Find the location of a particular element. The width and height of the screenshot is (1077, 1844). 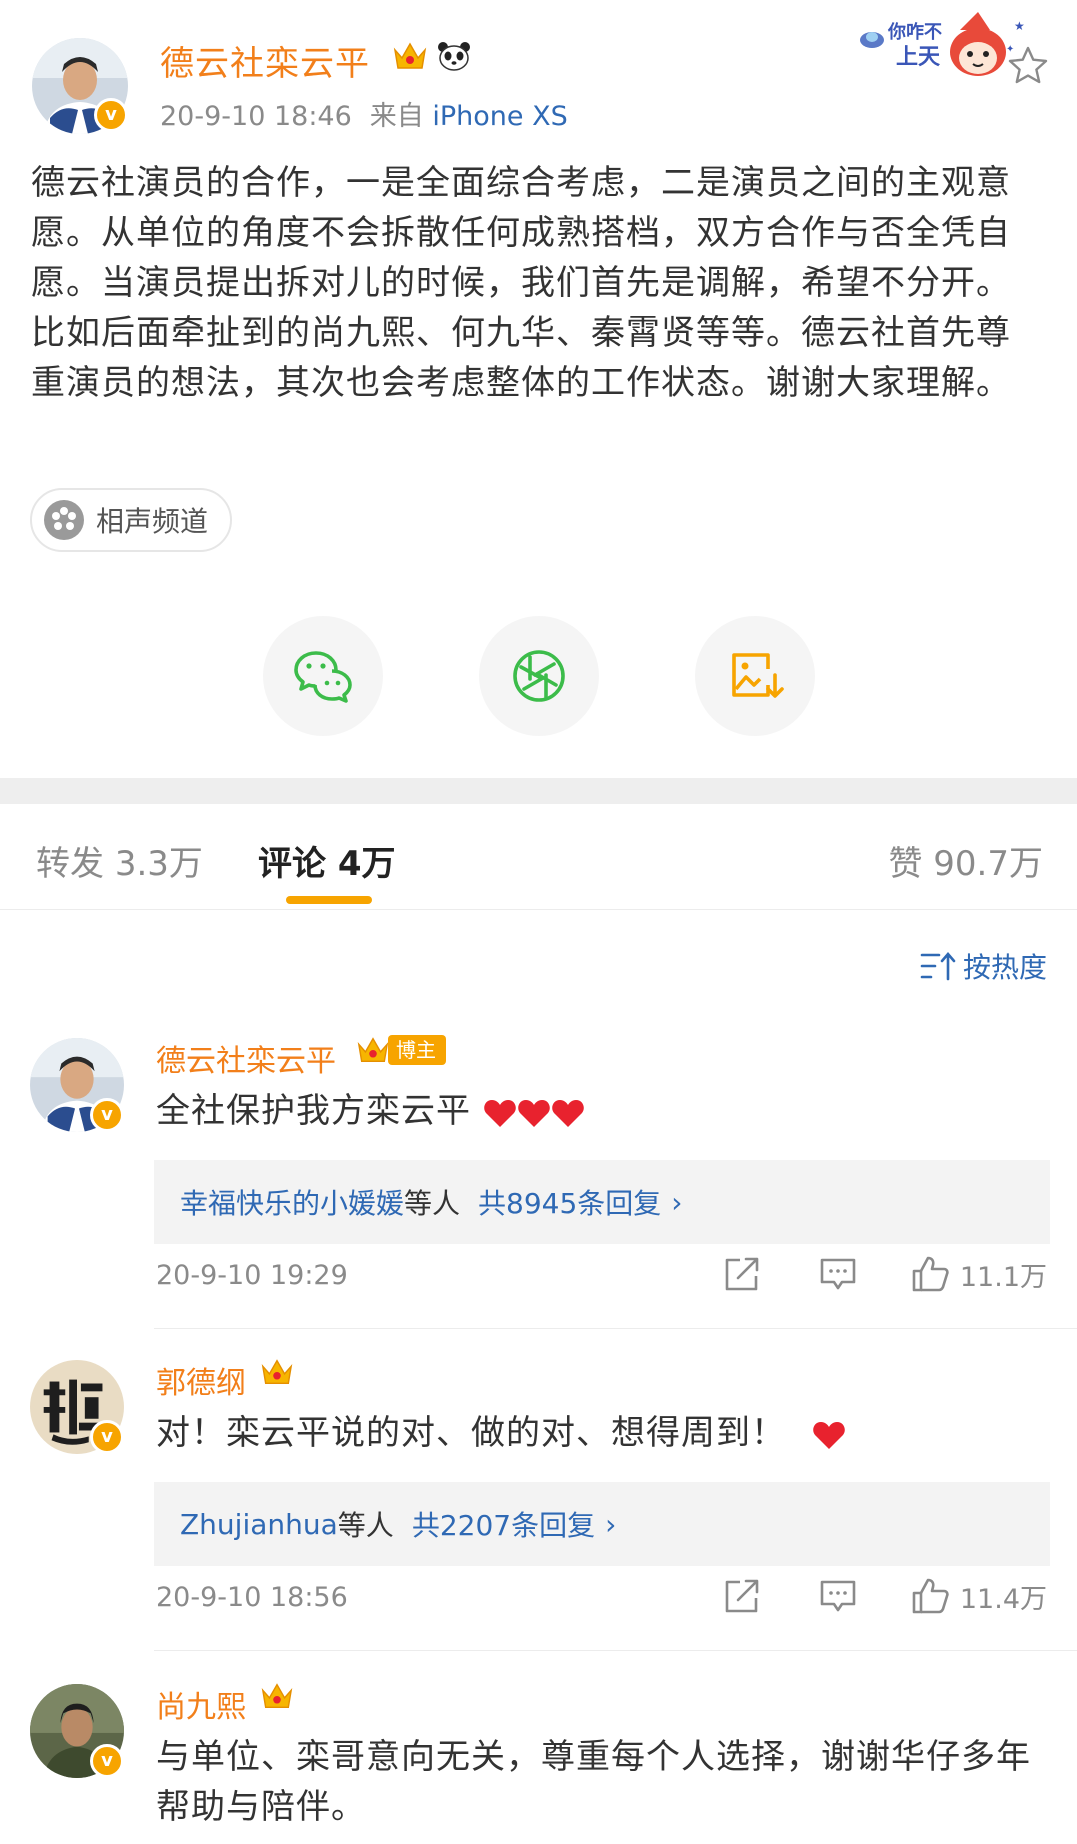

tab-repost: 转发 3.3万 is located at coordinates (119, 860).